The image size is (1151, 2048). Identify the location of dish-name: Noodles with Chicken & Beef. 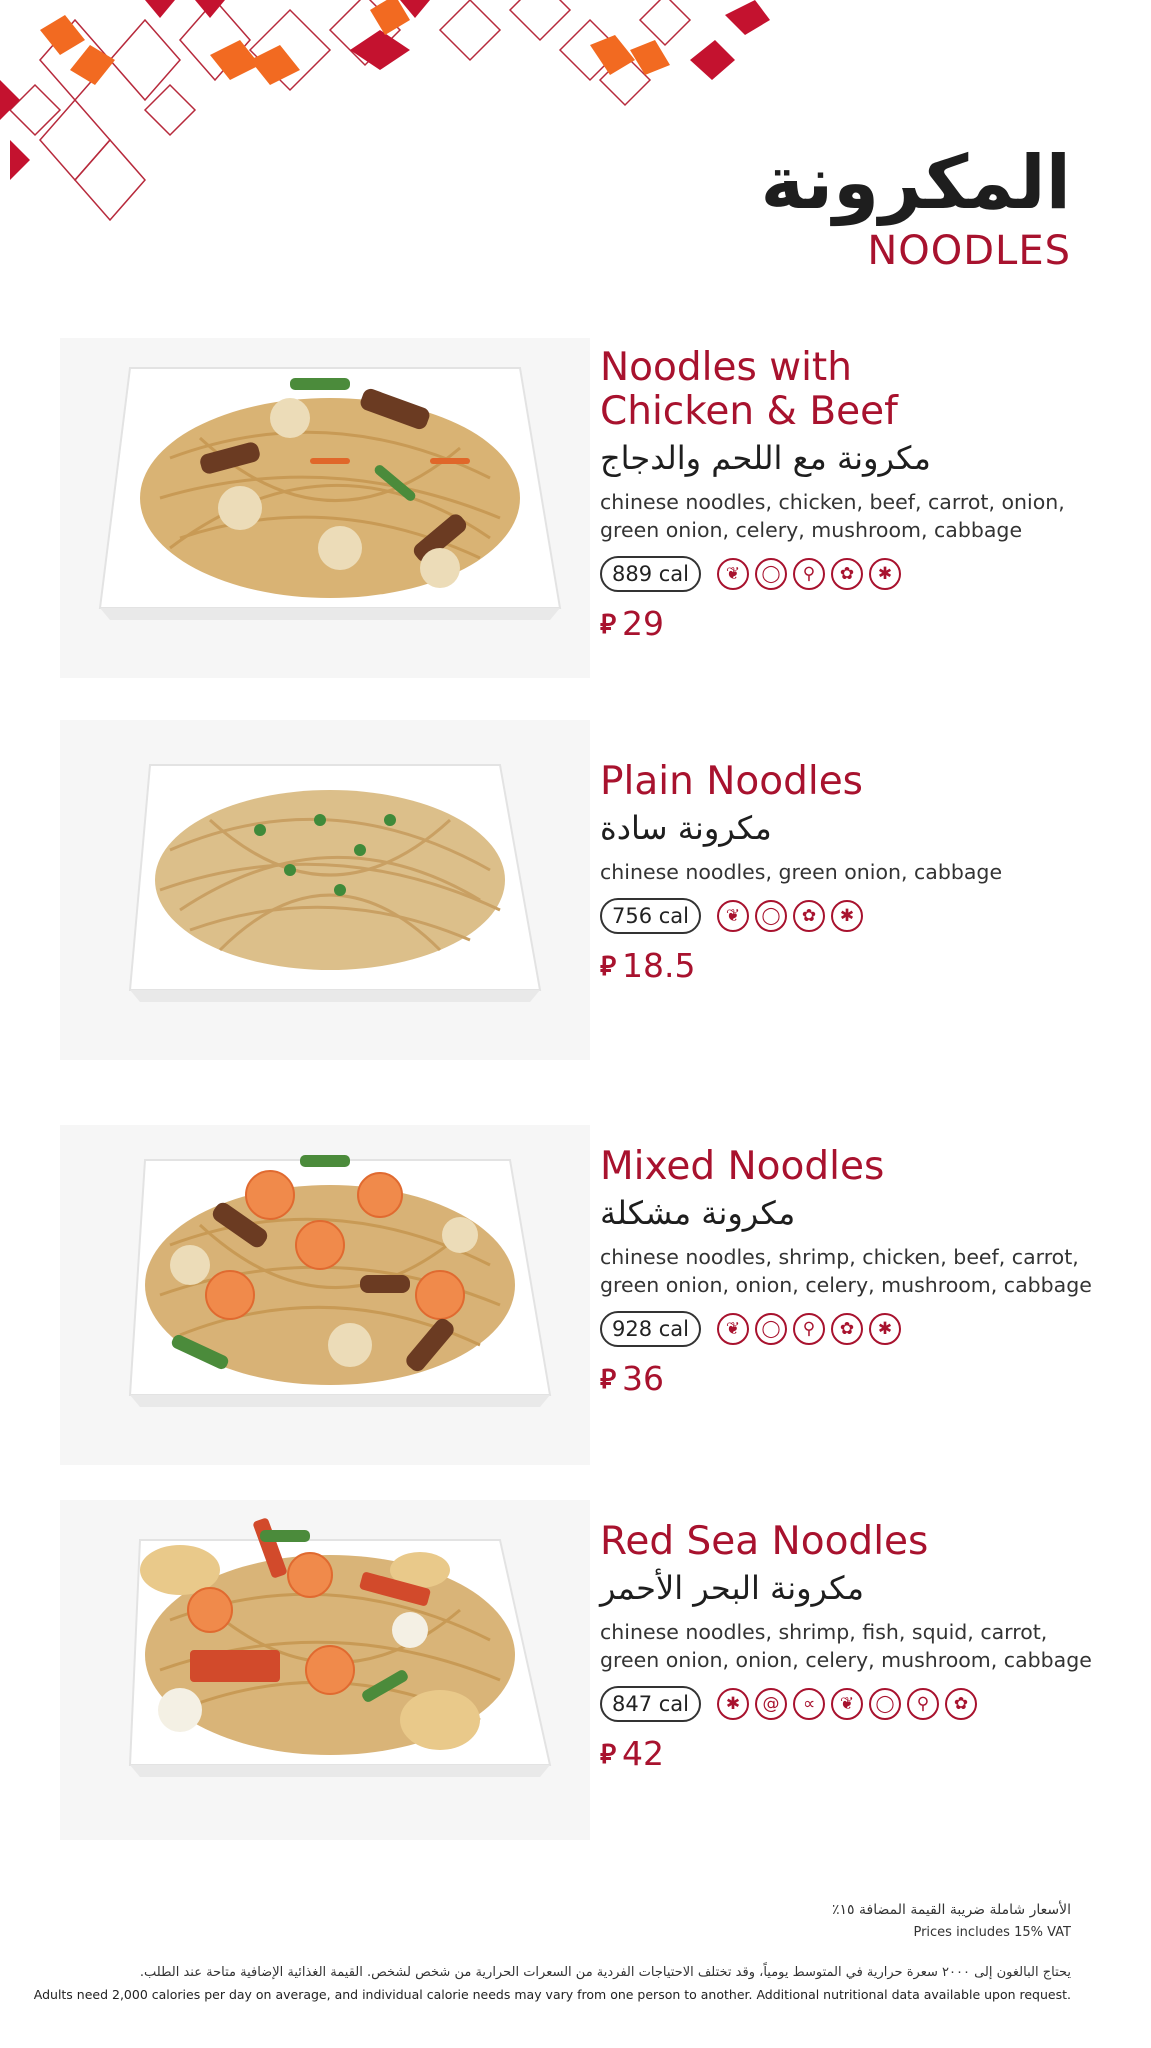
(850, 390).